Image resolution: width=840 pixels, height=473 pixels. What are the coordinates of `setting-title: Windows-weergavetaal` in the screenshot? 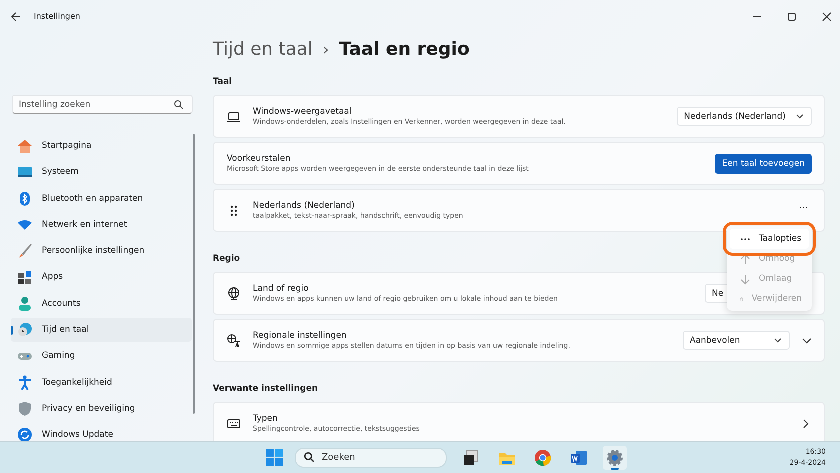 It's located at (302, 112).